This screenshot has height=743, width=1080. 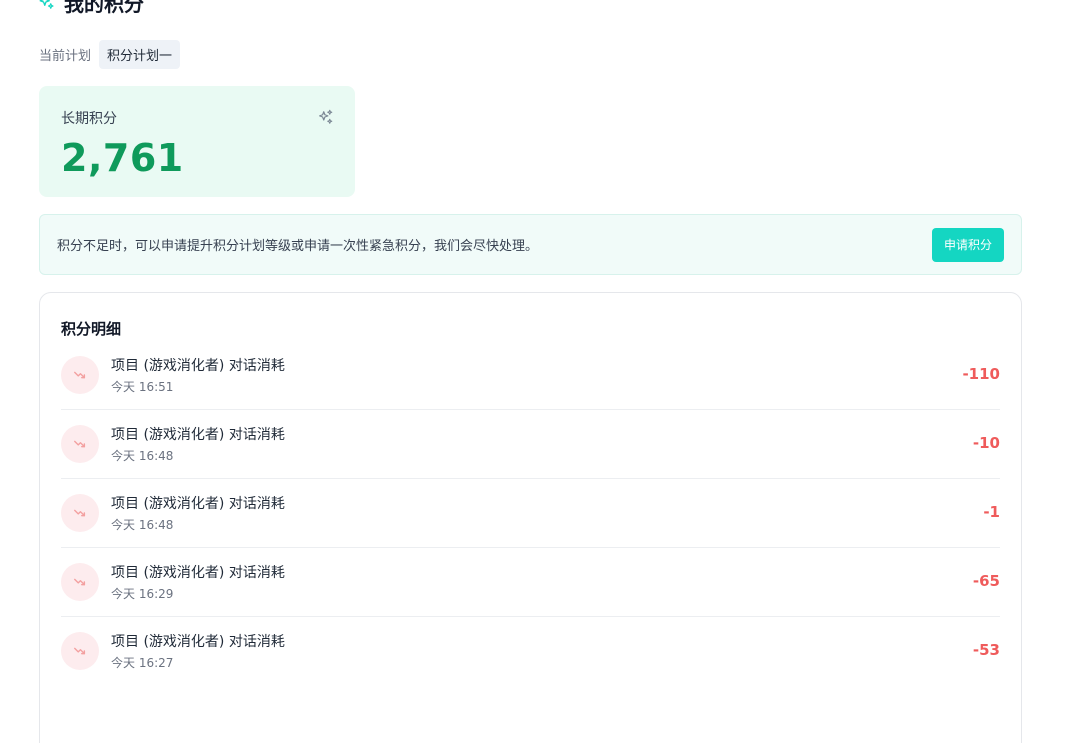 I want to click on list-item: 项目 (游戏消化者) 对话消耗 今天 16:51 -110, so click(x=530, y=375).